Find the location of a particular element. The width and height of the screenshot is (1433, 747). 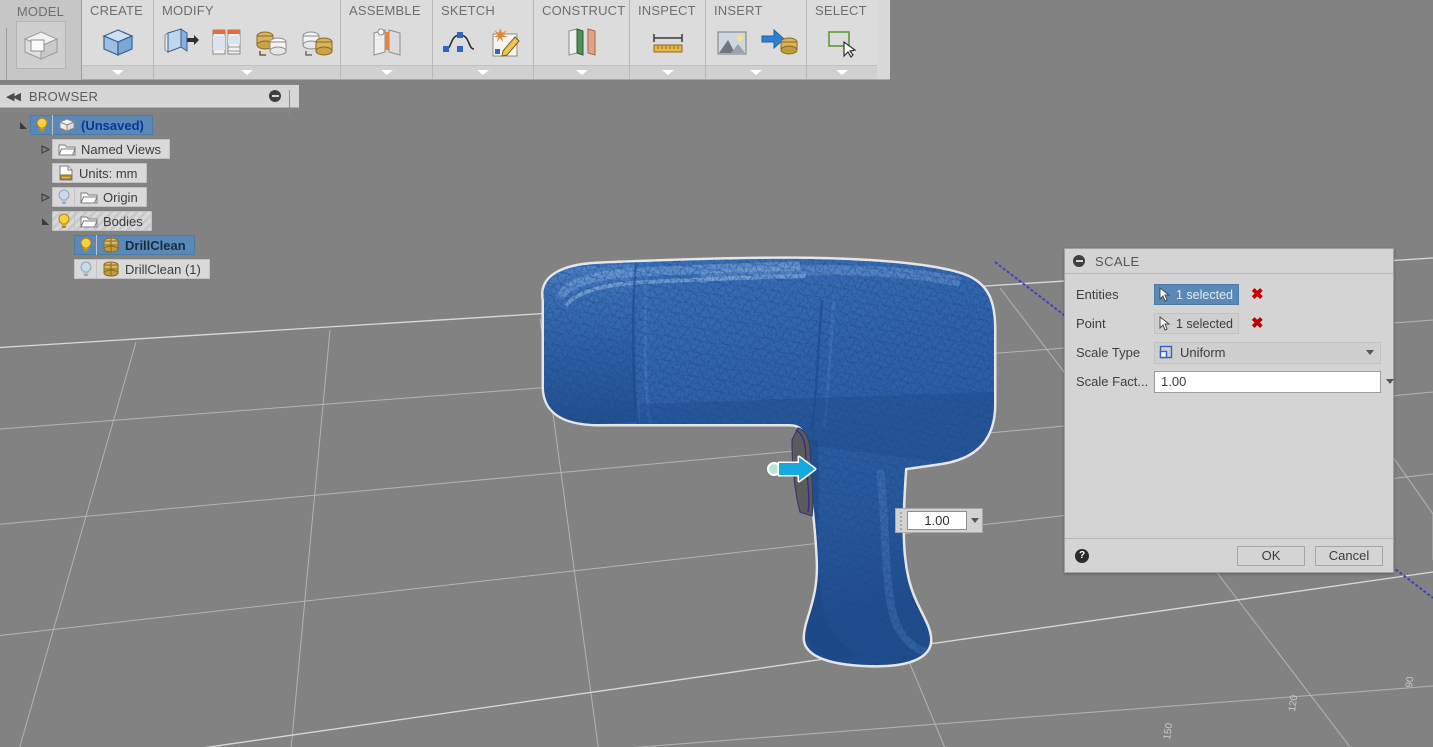

workspace-label: MODEL is located at coordinates (40, 11).